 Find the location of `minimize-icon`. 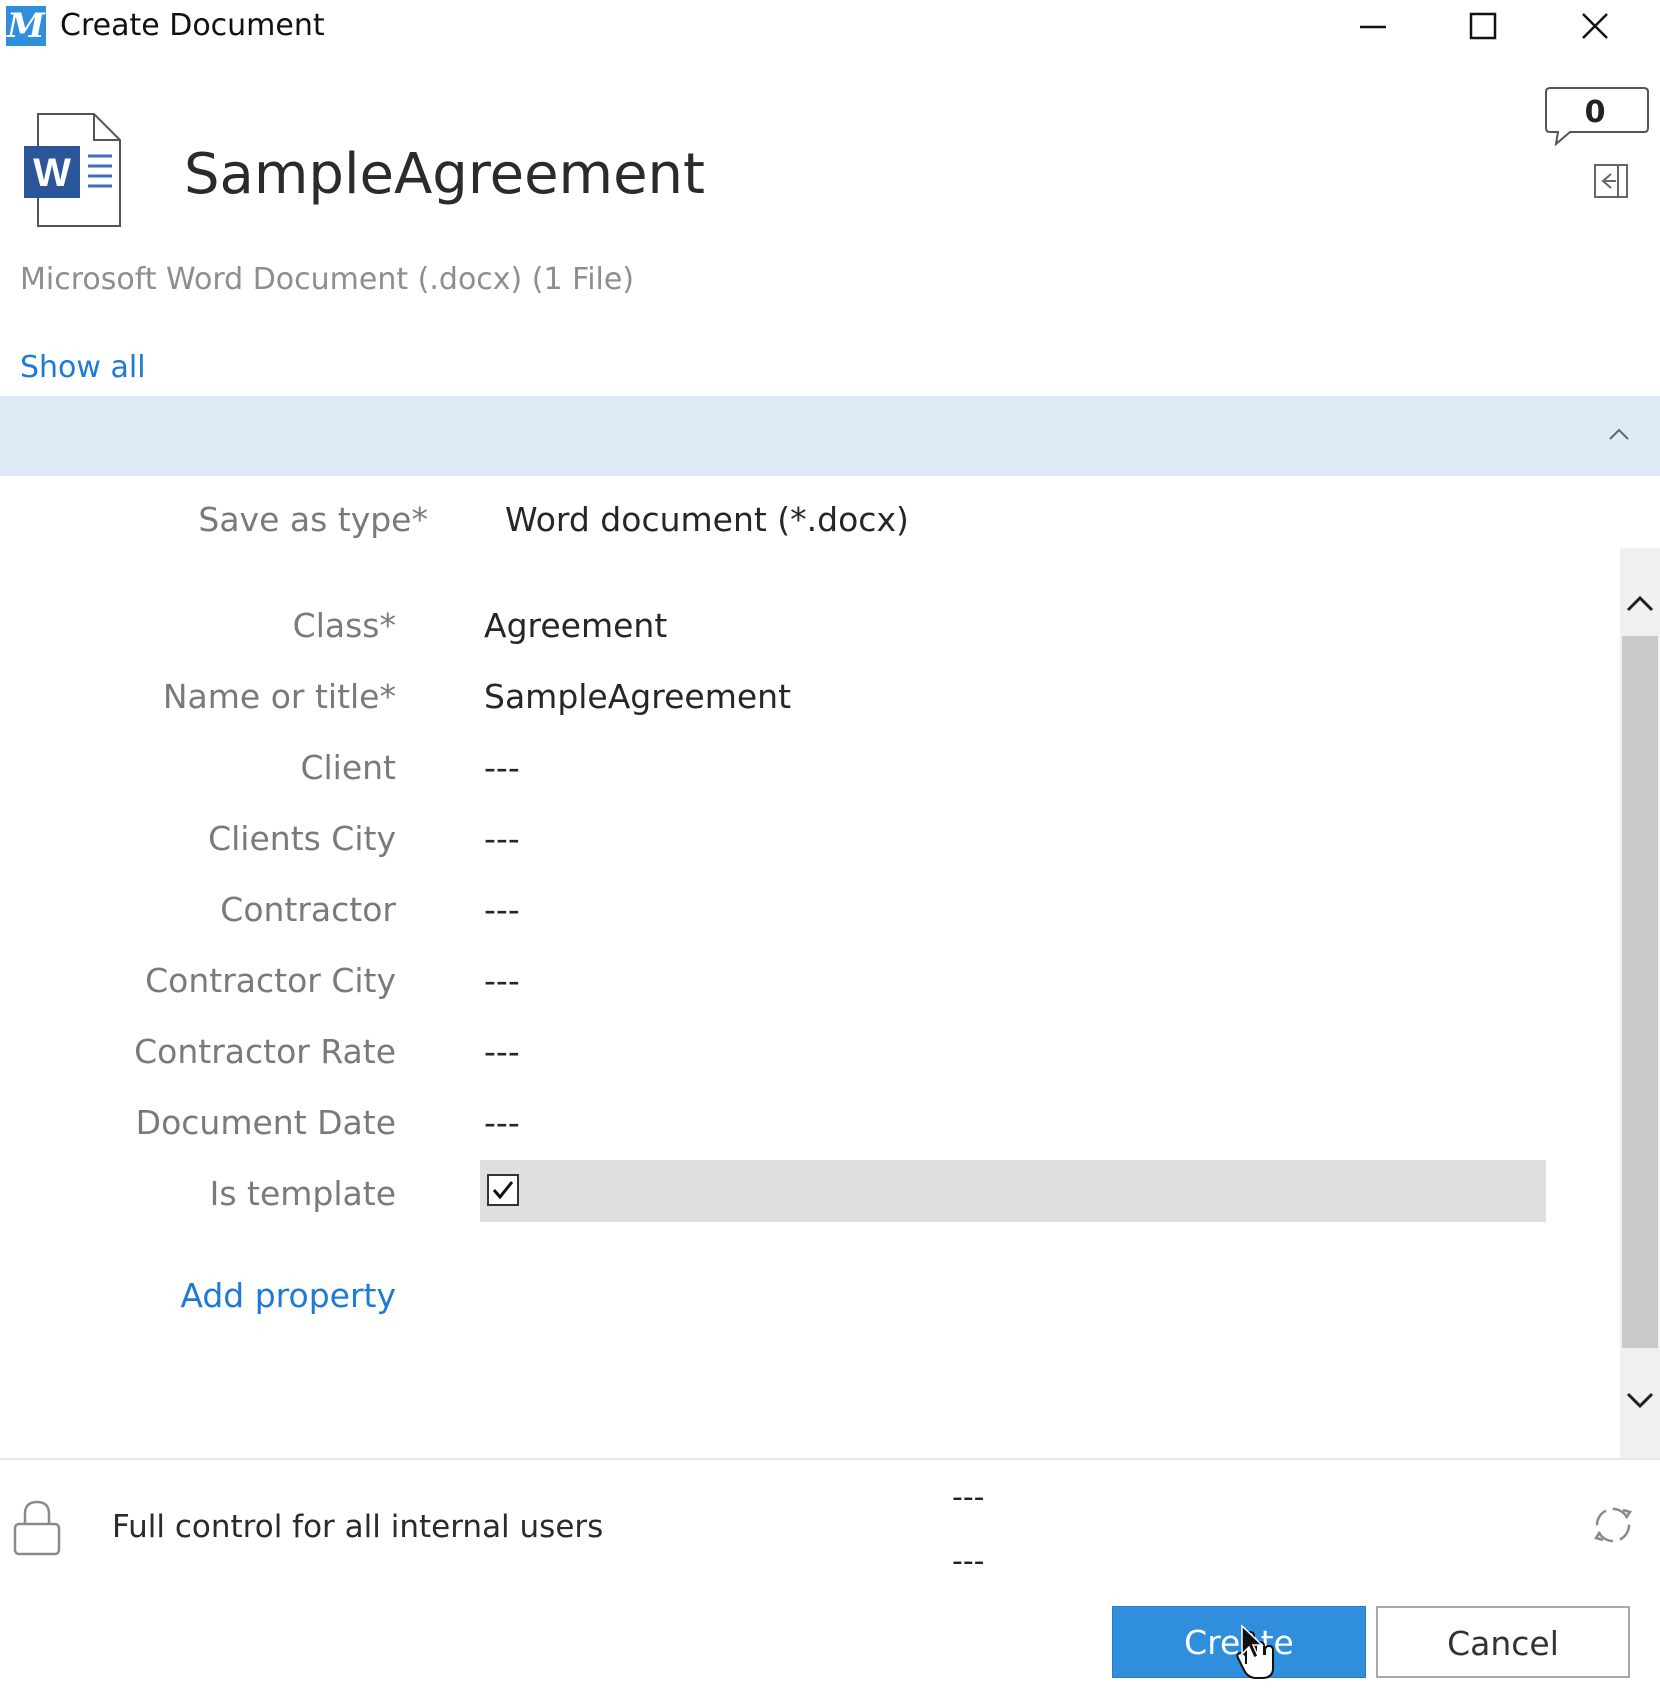

minimize-icon is located at coordinates (1373, 27).